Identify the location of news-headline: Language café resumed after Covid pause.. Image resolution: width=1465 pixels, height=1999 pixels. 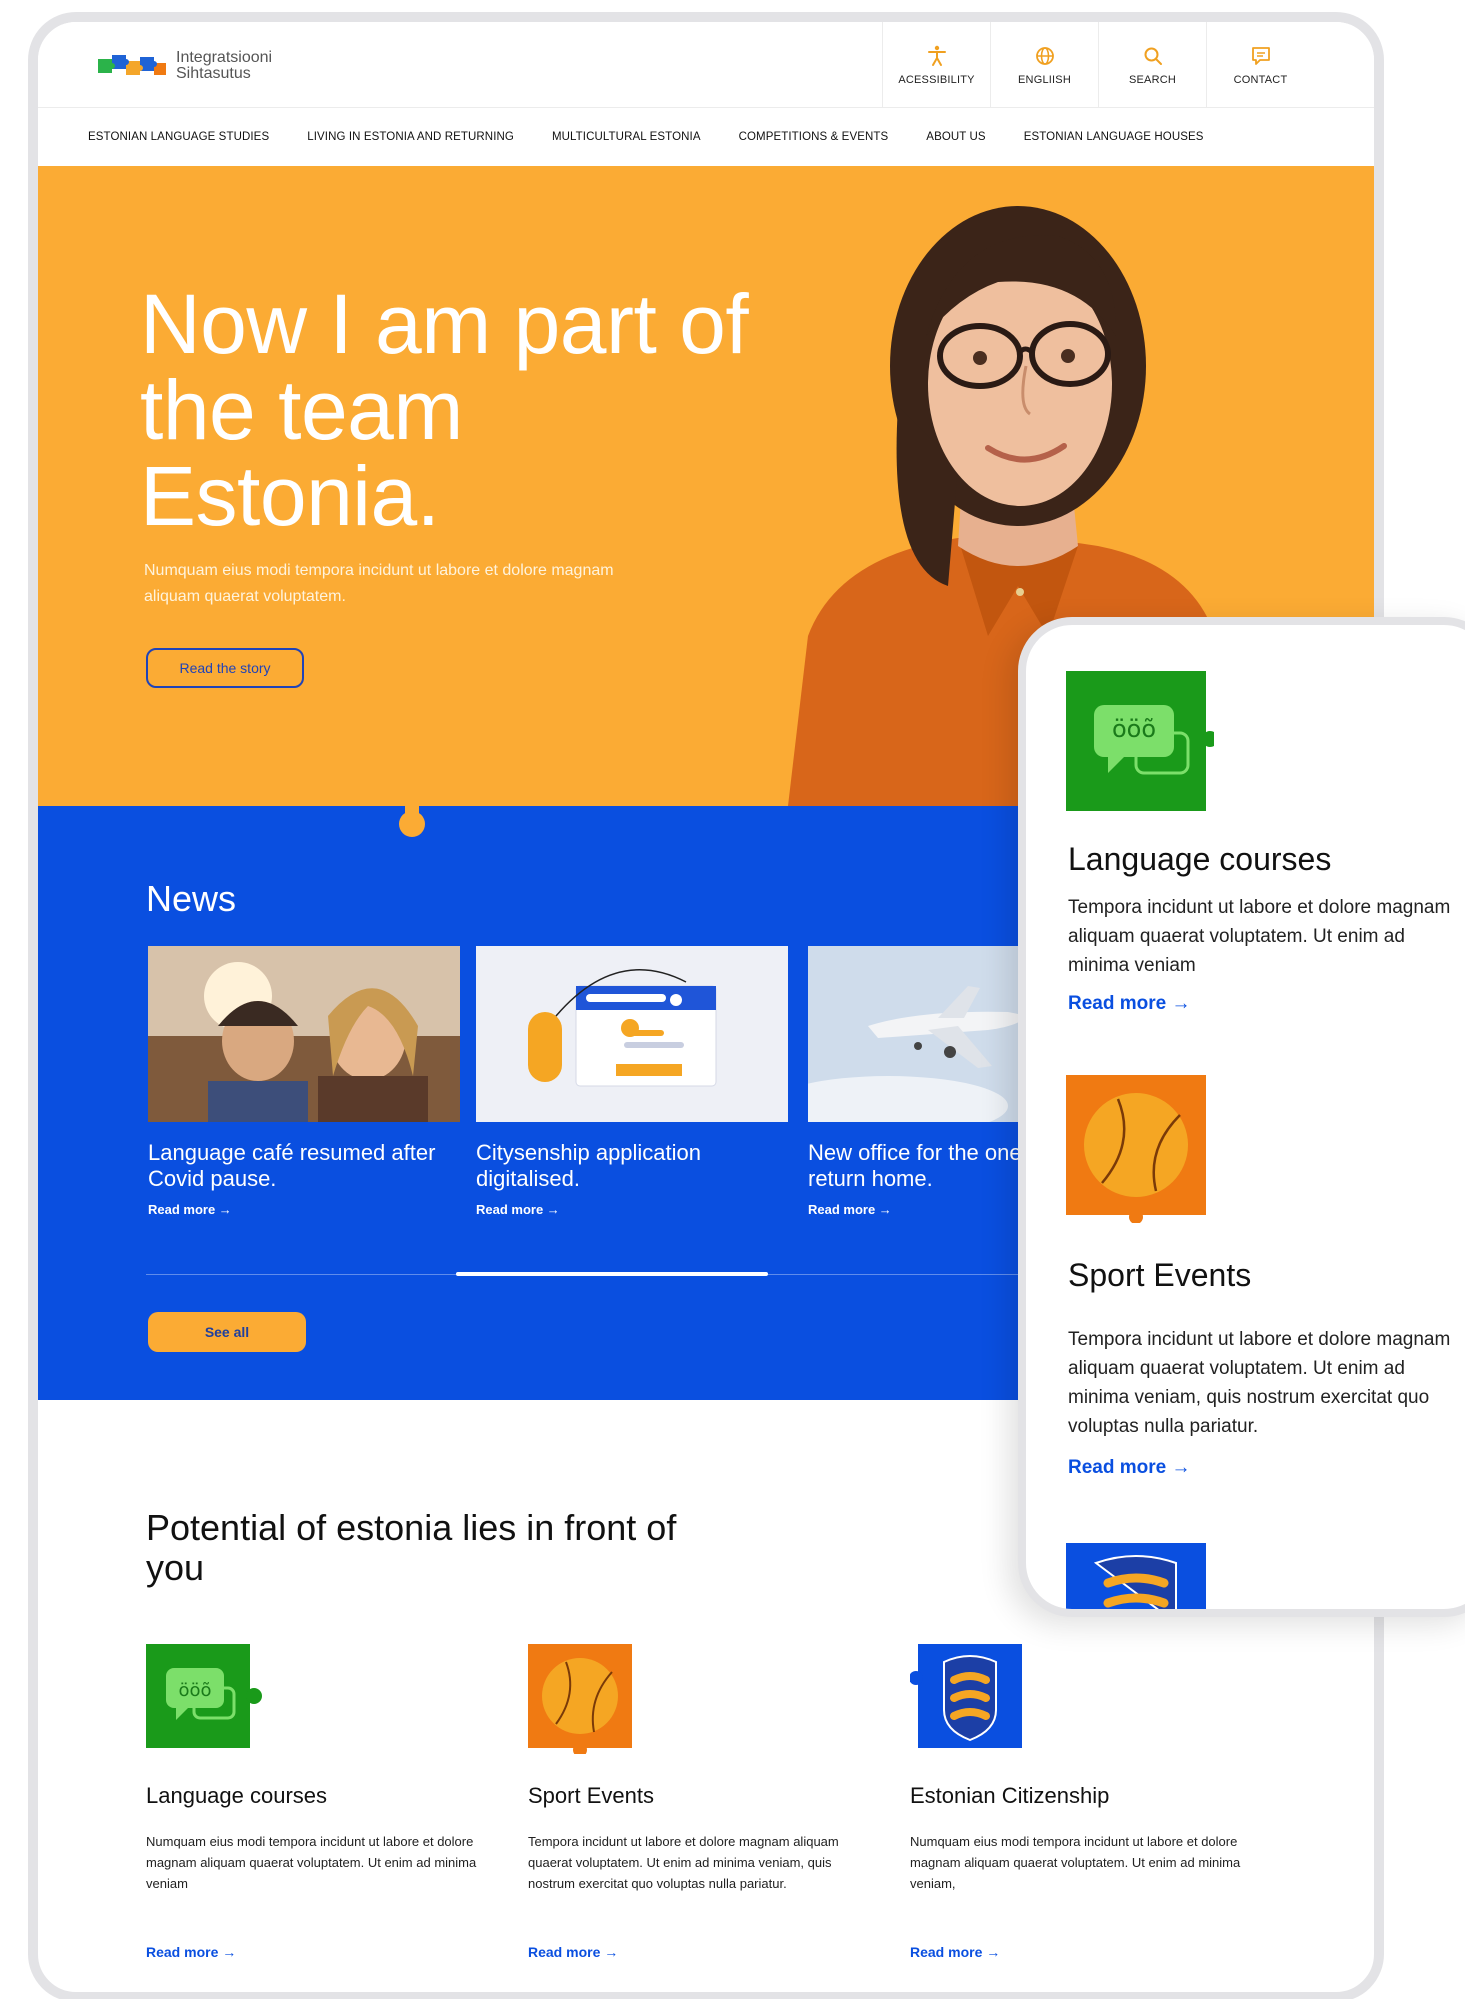
(292, 1165).